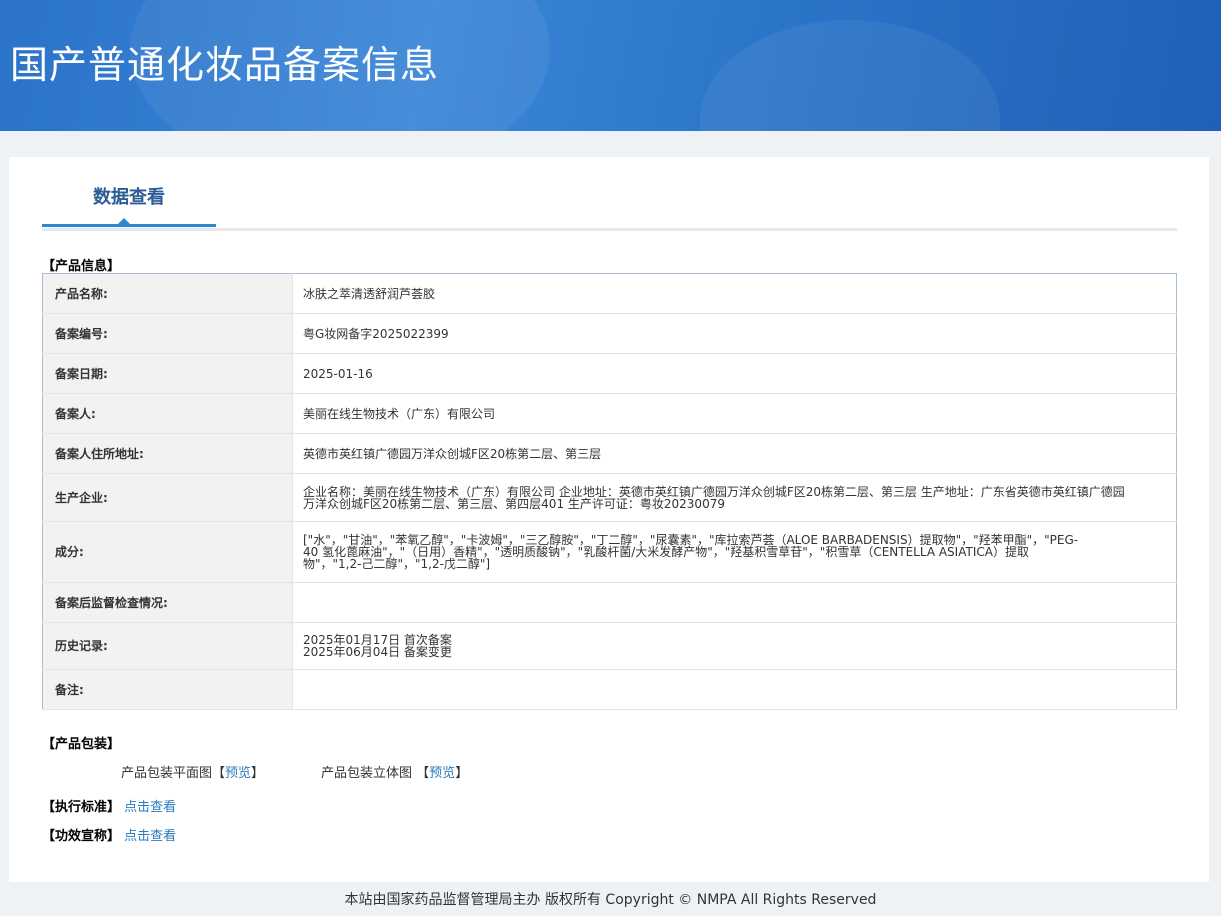  What do you see at coordinates (81, 807) in the screenshot?
I see `standard-title: 【执行标准】` at bounding box center [81, 807].